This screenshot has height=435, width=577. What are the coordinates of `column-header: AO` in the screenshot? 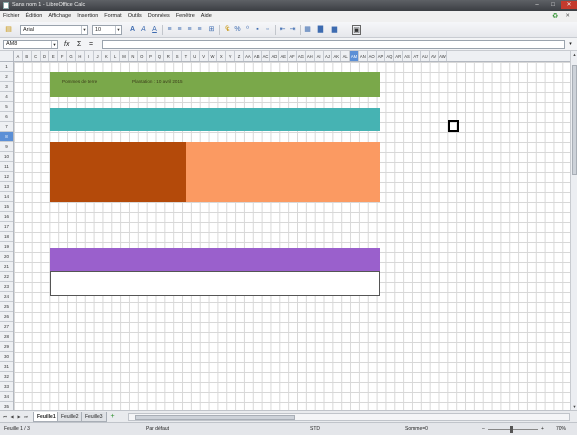 It's located at (372, 56).